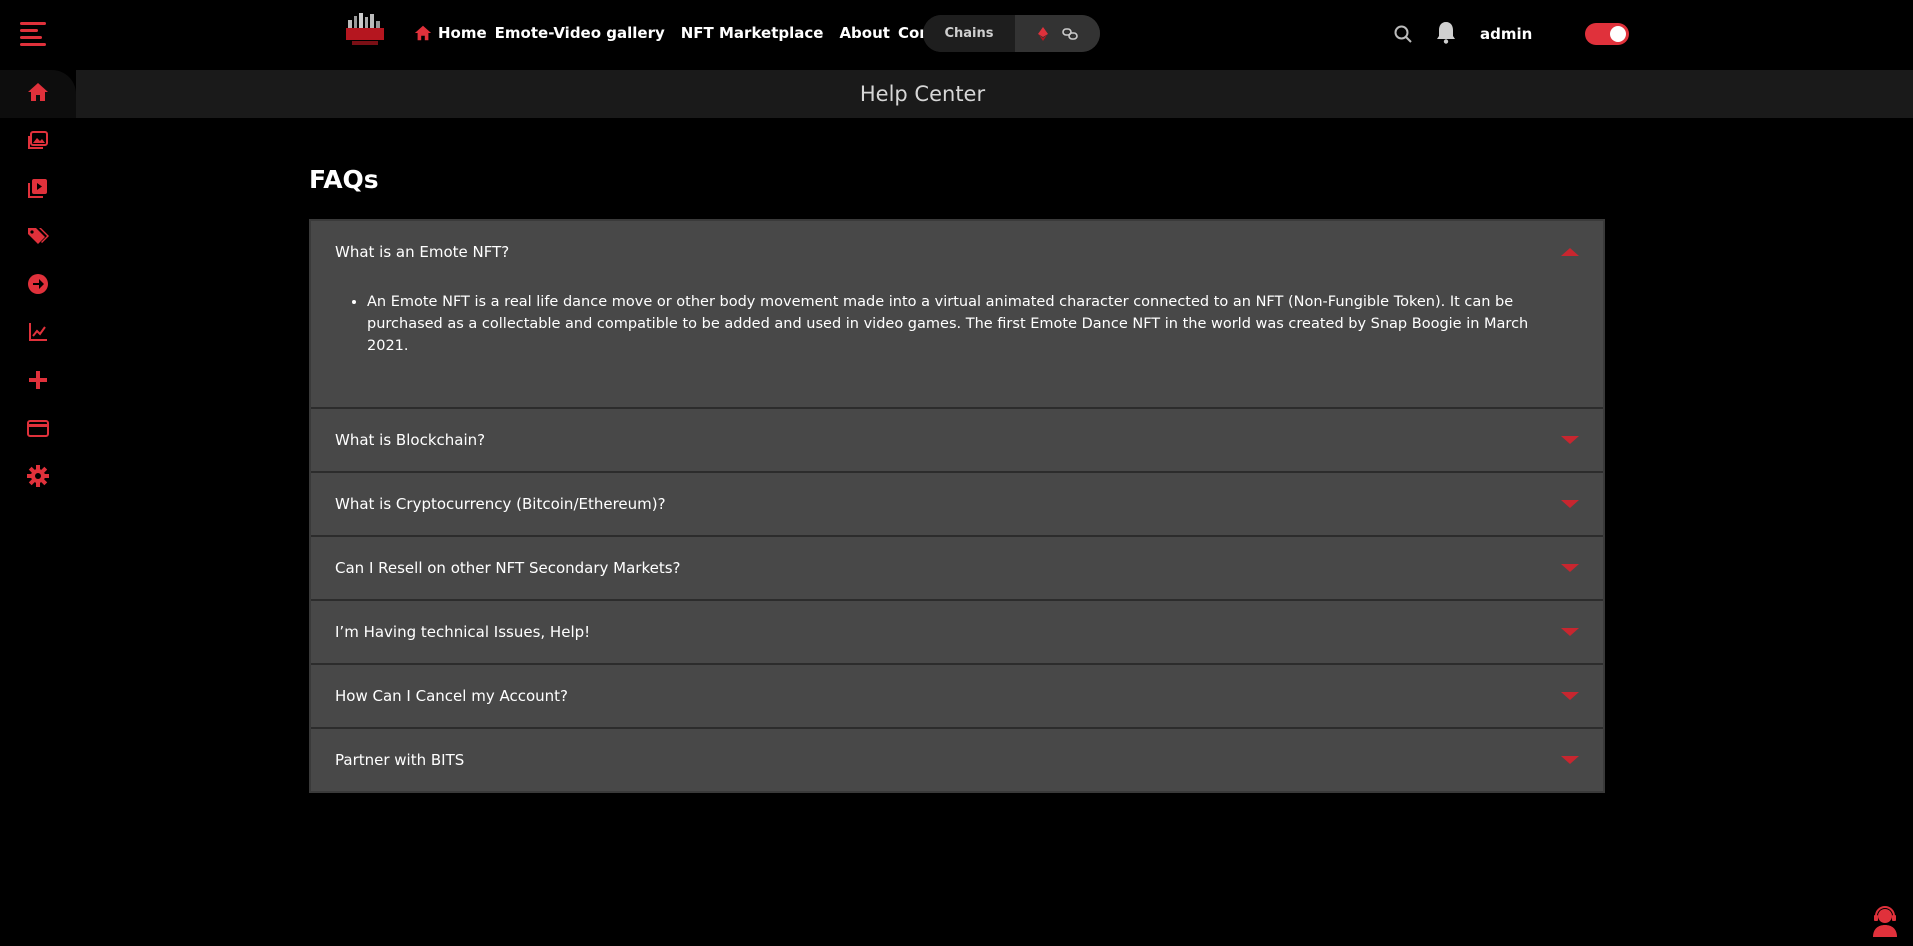 This screenshot has height=946, width=1913. I want to click on faq-question: Partner with BITS, so click(399, 760).